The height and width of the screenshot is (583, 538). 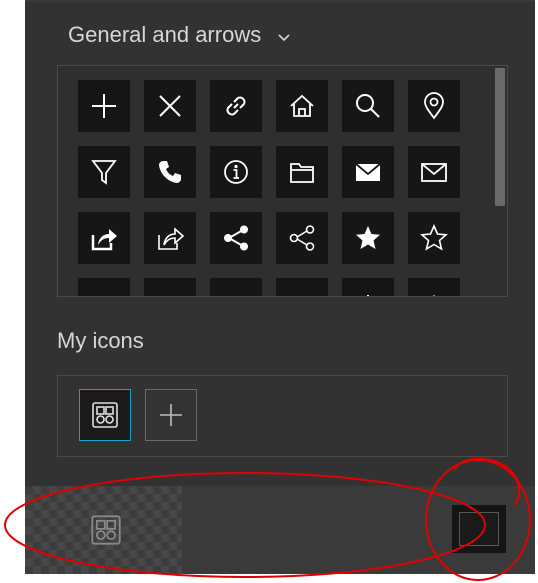 What do you see at coordinates (434, 287) in the screenshot?
I see `caret-up-icon` at bounding box center [434, 287].